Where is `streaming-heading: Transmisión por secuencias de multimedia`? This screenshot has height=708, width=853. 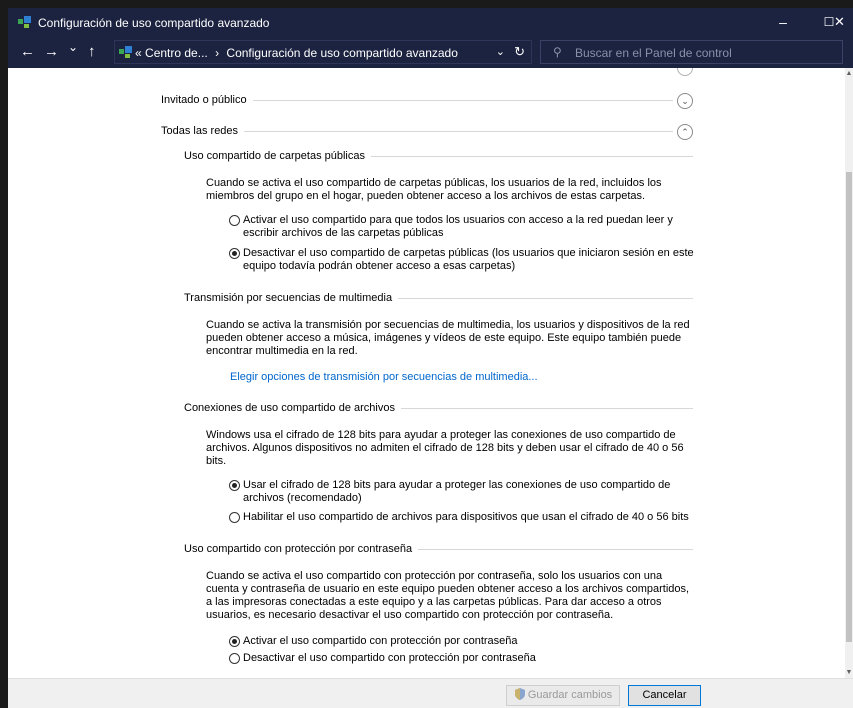
streaming-heading: Transmisión por secuencias de multimedia is located at coordinates (288, 298).